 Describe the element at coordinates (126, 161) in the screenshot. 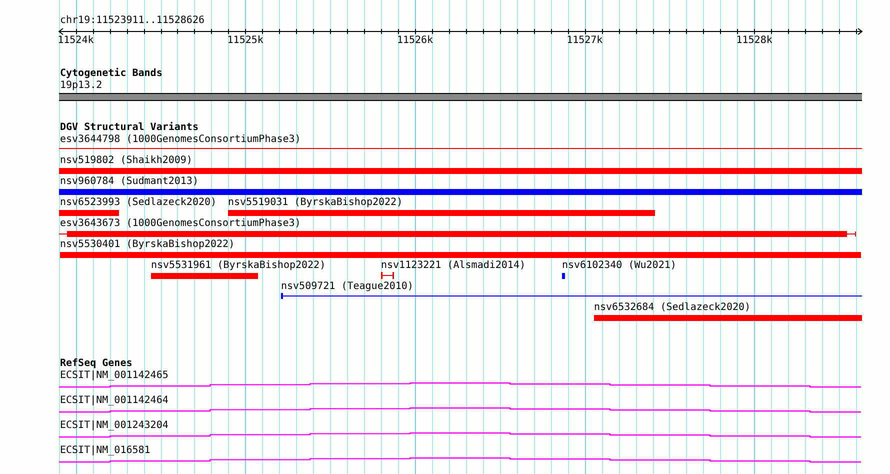

I see `variant-label: nsv519802 (Shaikh2009)` at that location.